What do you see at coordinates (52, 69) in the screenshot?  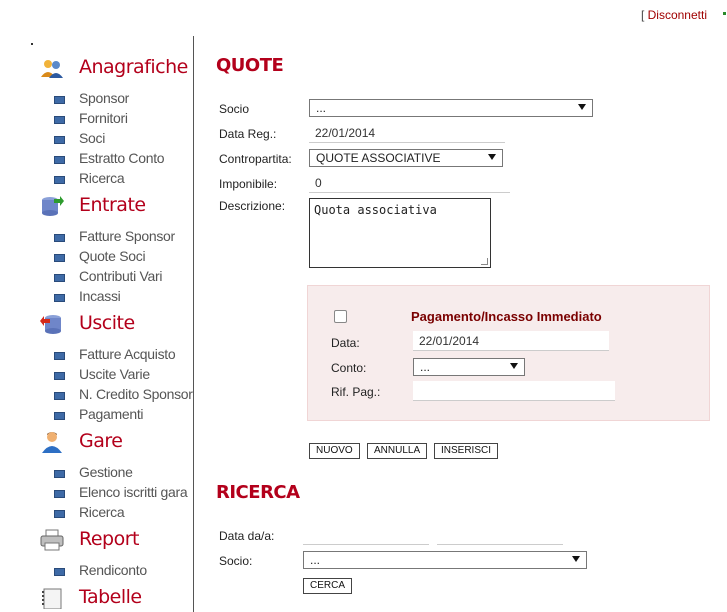 I see `users-icon` at bounding box center [52, 69].